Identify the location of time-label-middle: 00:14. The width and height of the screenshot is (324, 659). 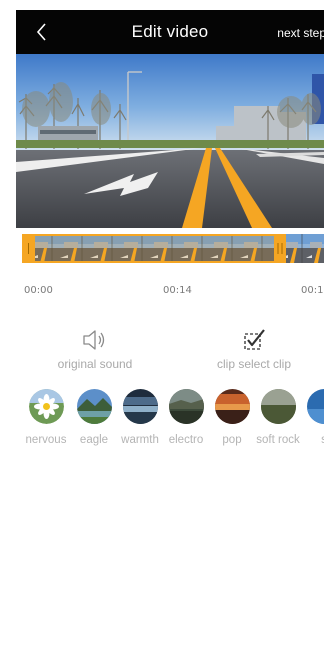
(177, 290).